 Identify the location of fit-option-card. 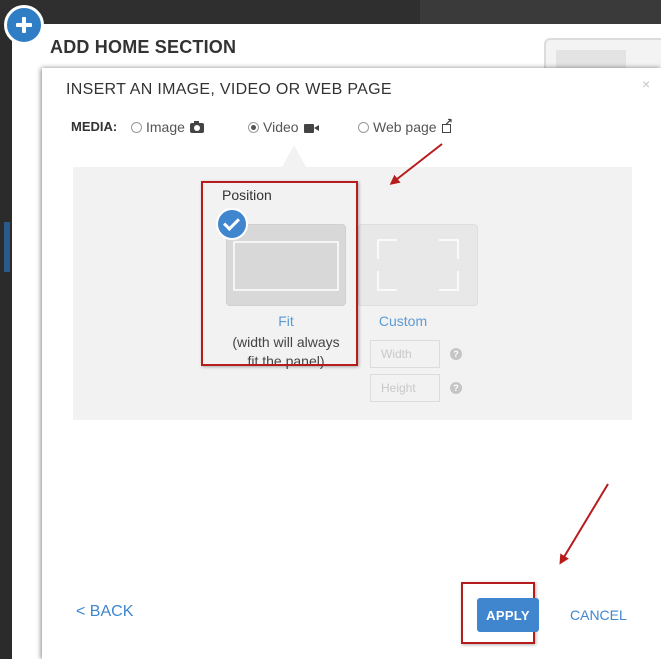
(286, 265).